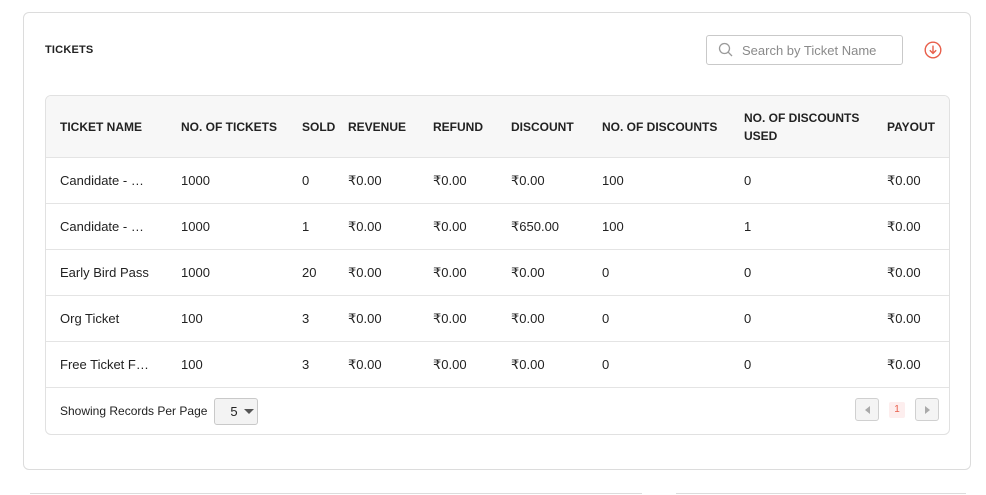 The width and height of the screenshot is (986, 495). What do you see at coordinates (106, 318) in the screenshot?
I see `table-cell: Org Ticket` at bounding box center [106, 318].